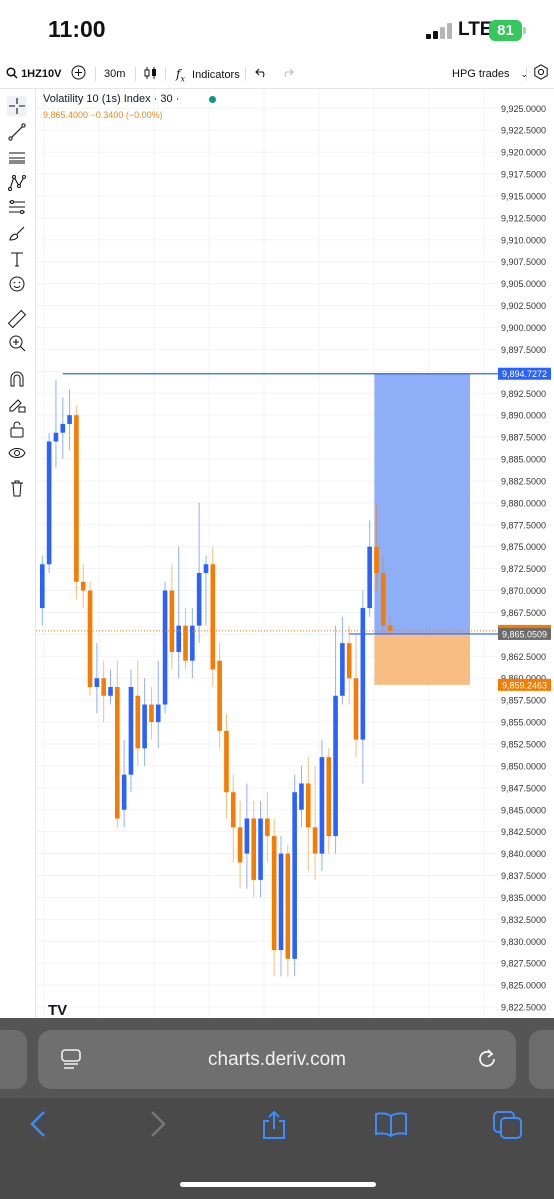 The image size is (554, 1199). I want to click on page-menu-icon, so click(71, 1059).